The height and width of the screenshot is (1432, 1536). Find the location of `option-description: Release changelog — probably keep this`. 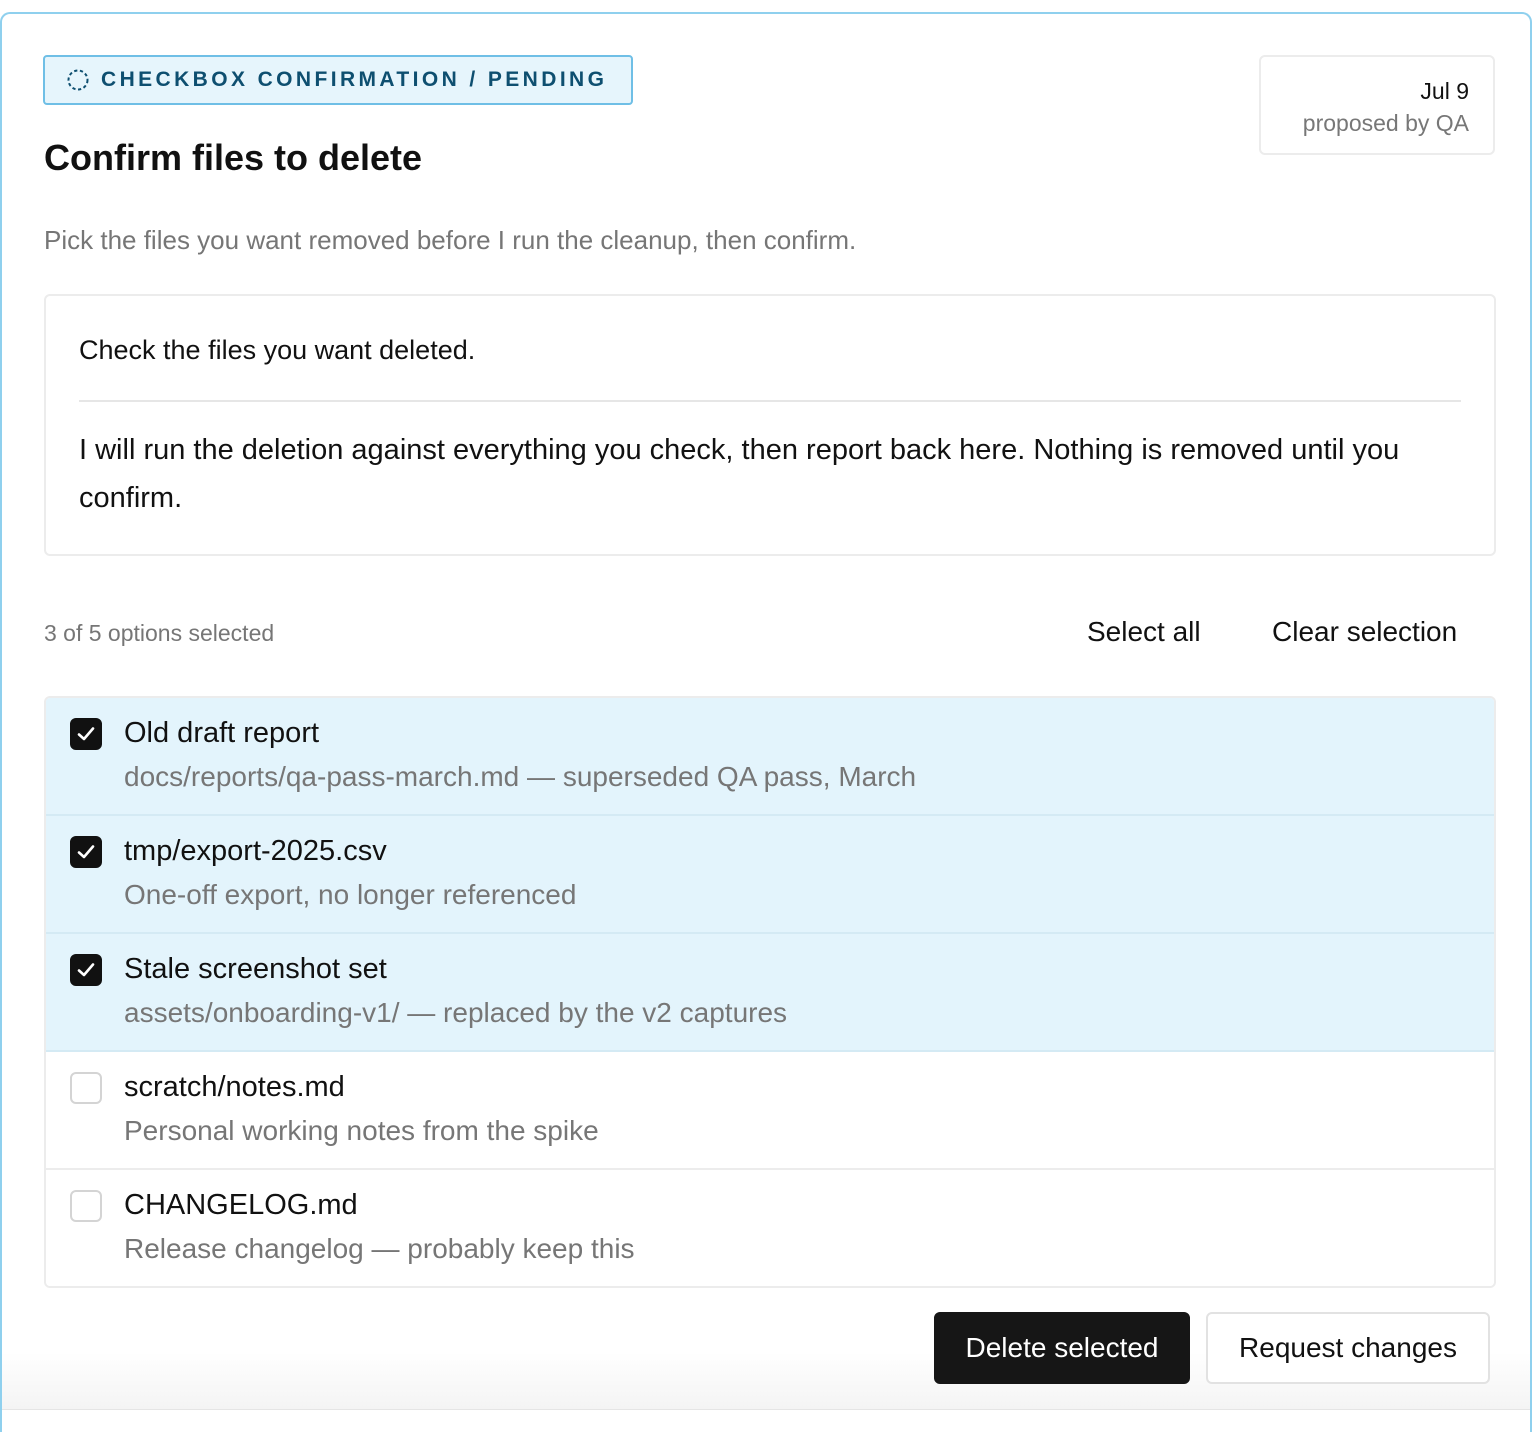

option-description: Release changelog — probably keep this is located at coordinates (379, 1248).